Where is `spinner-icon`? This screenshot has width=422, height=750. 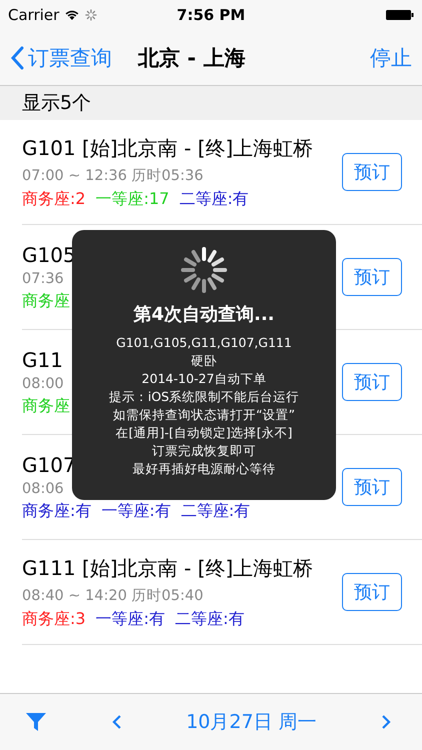 spinner-icon is located at coordinates (204, 270).